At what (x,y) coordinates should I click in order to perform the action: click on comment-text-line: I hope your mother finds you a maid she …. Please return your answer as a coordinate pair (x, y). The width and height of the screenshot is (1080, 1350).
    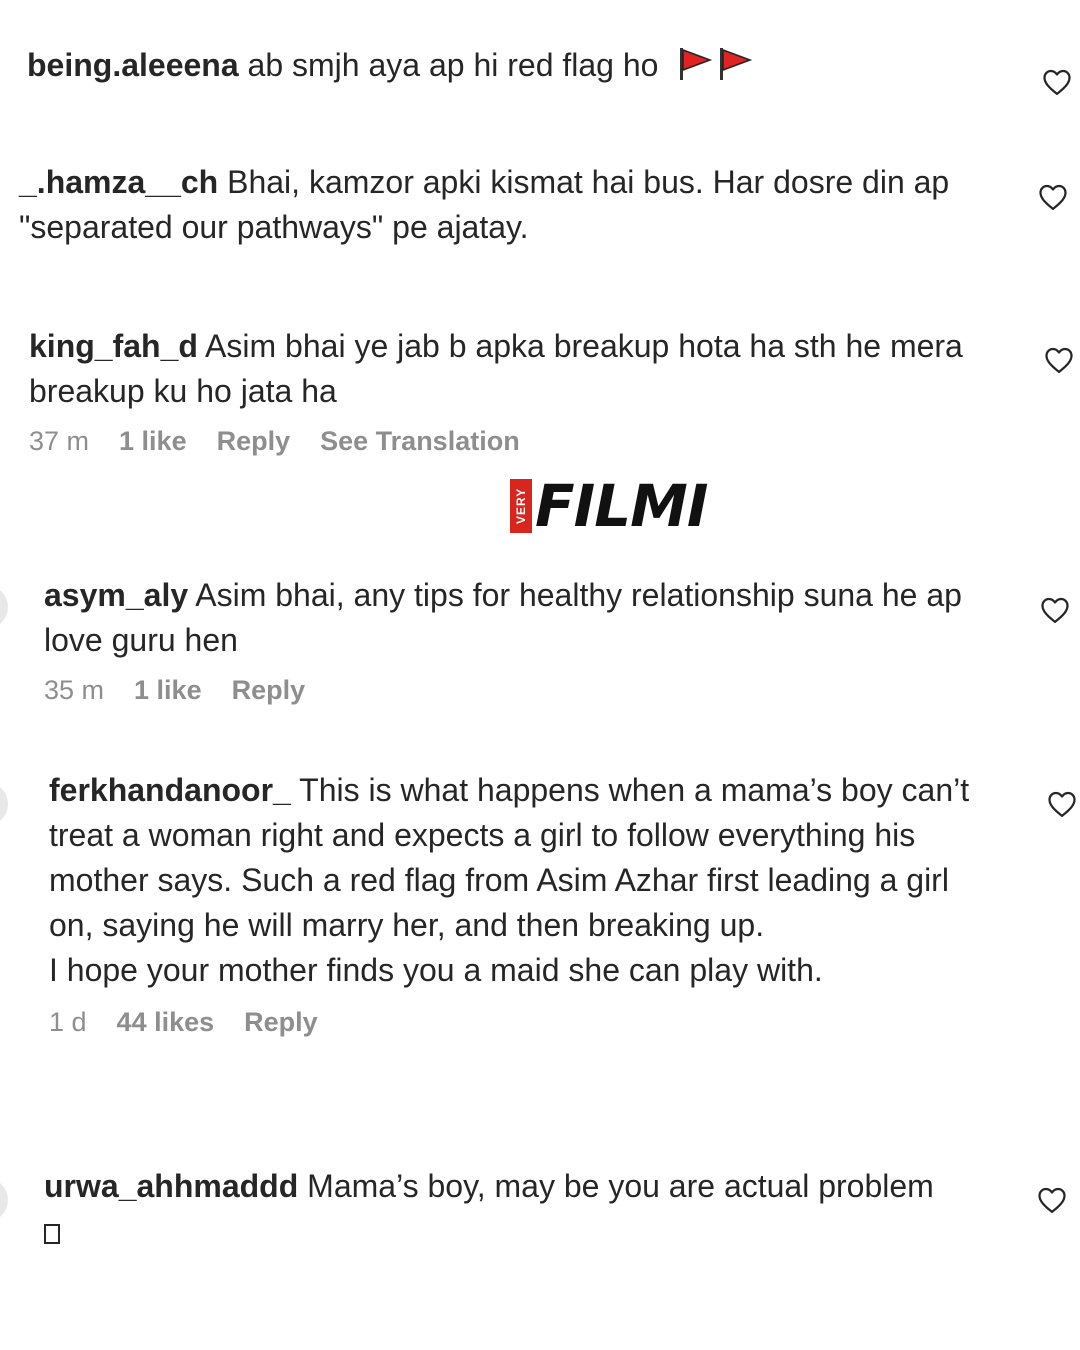
    Looking at the image, I should click on (436, 970).